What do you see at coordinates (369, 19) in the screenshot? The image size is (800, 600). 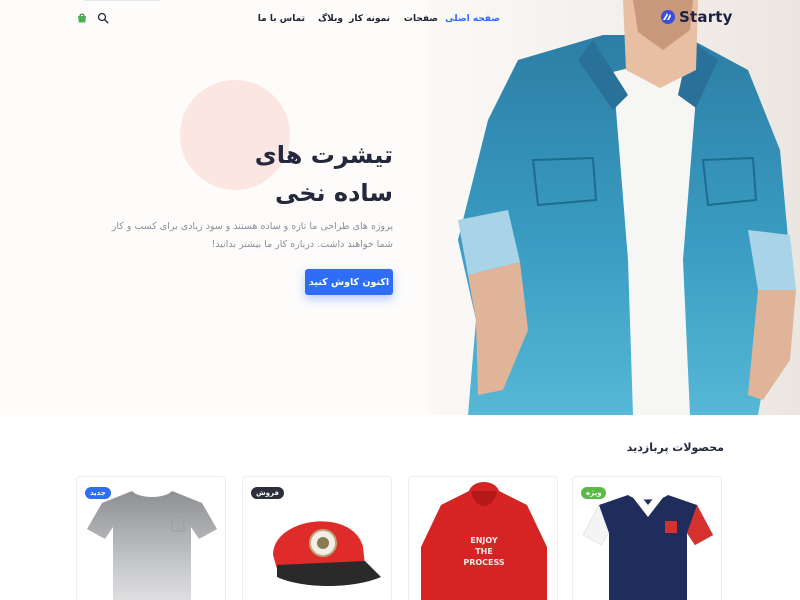 I see `nav-item-portfolio: نمونه کار` at bounding box center [369, 19].